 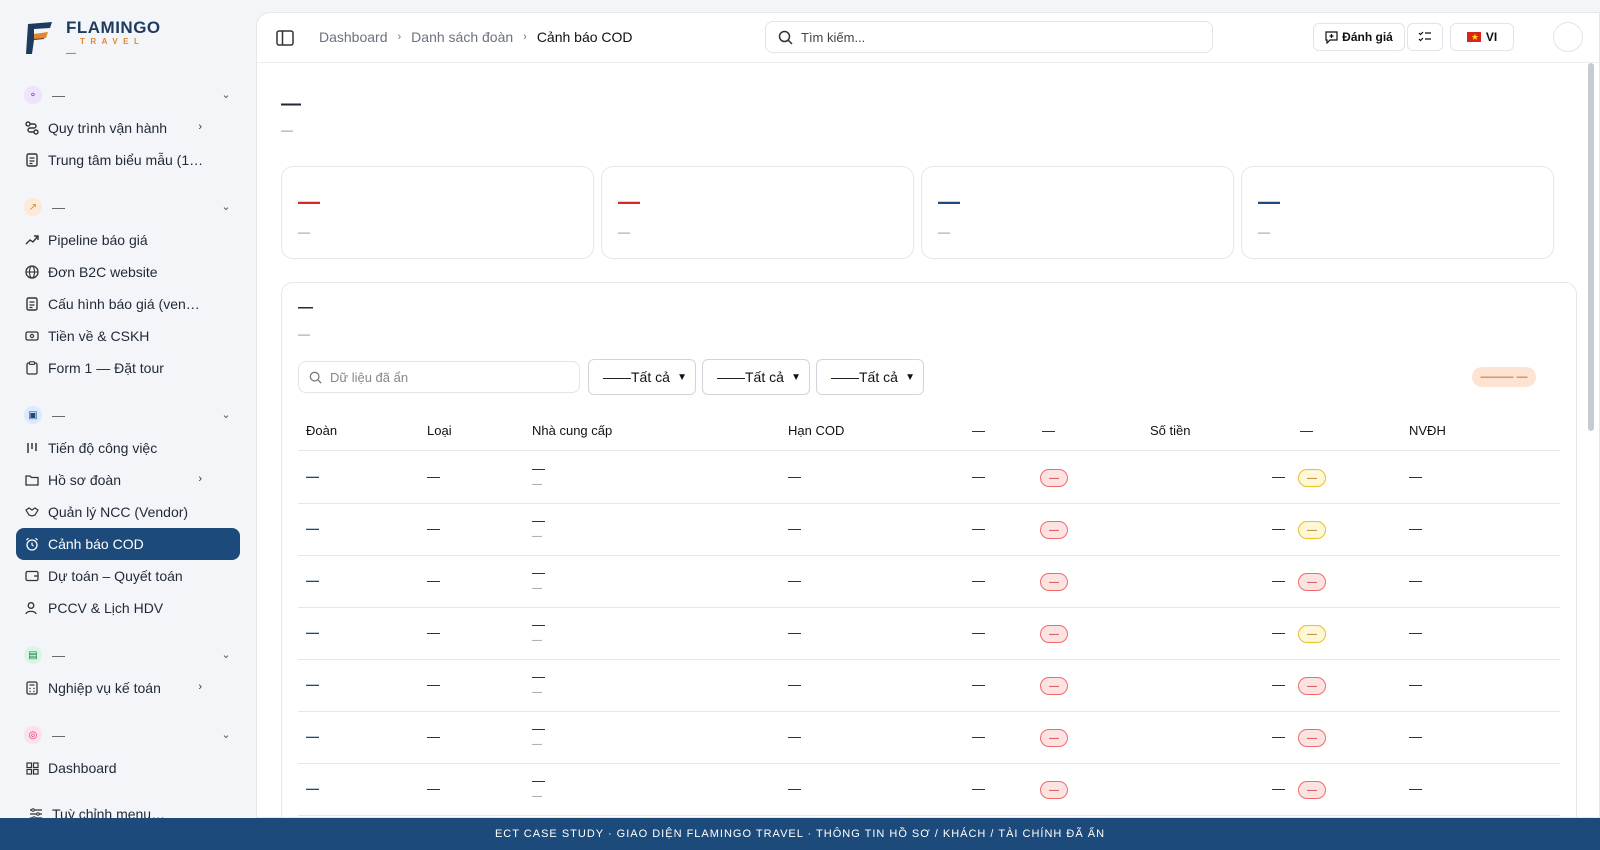 What do you see at coordinates (128, 336) in the screenshot?
I see `sidebar-item-tien-ve: Tiền về & CSKH` at bounding box center [128, 336].